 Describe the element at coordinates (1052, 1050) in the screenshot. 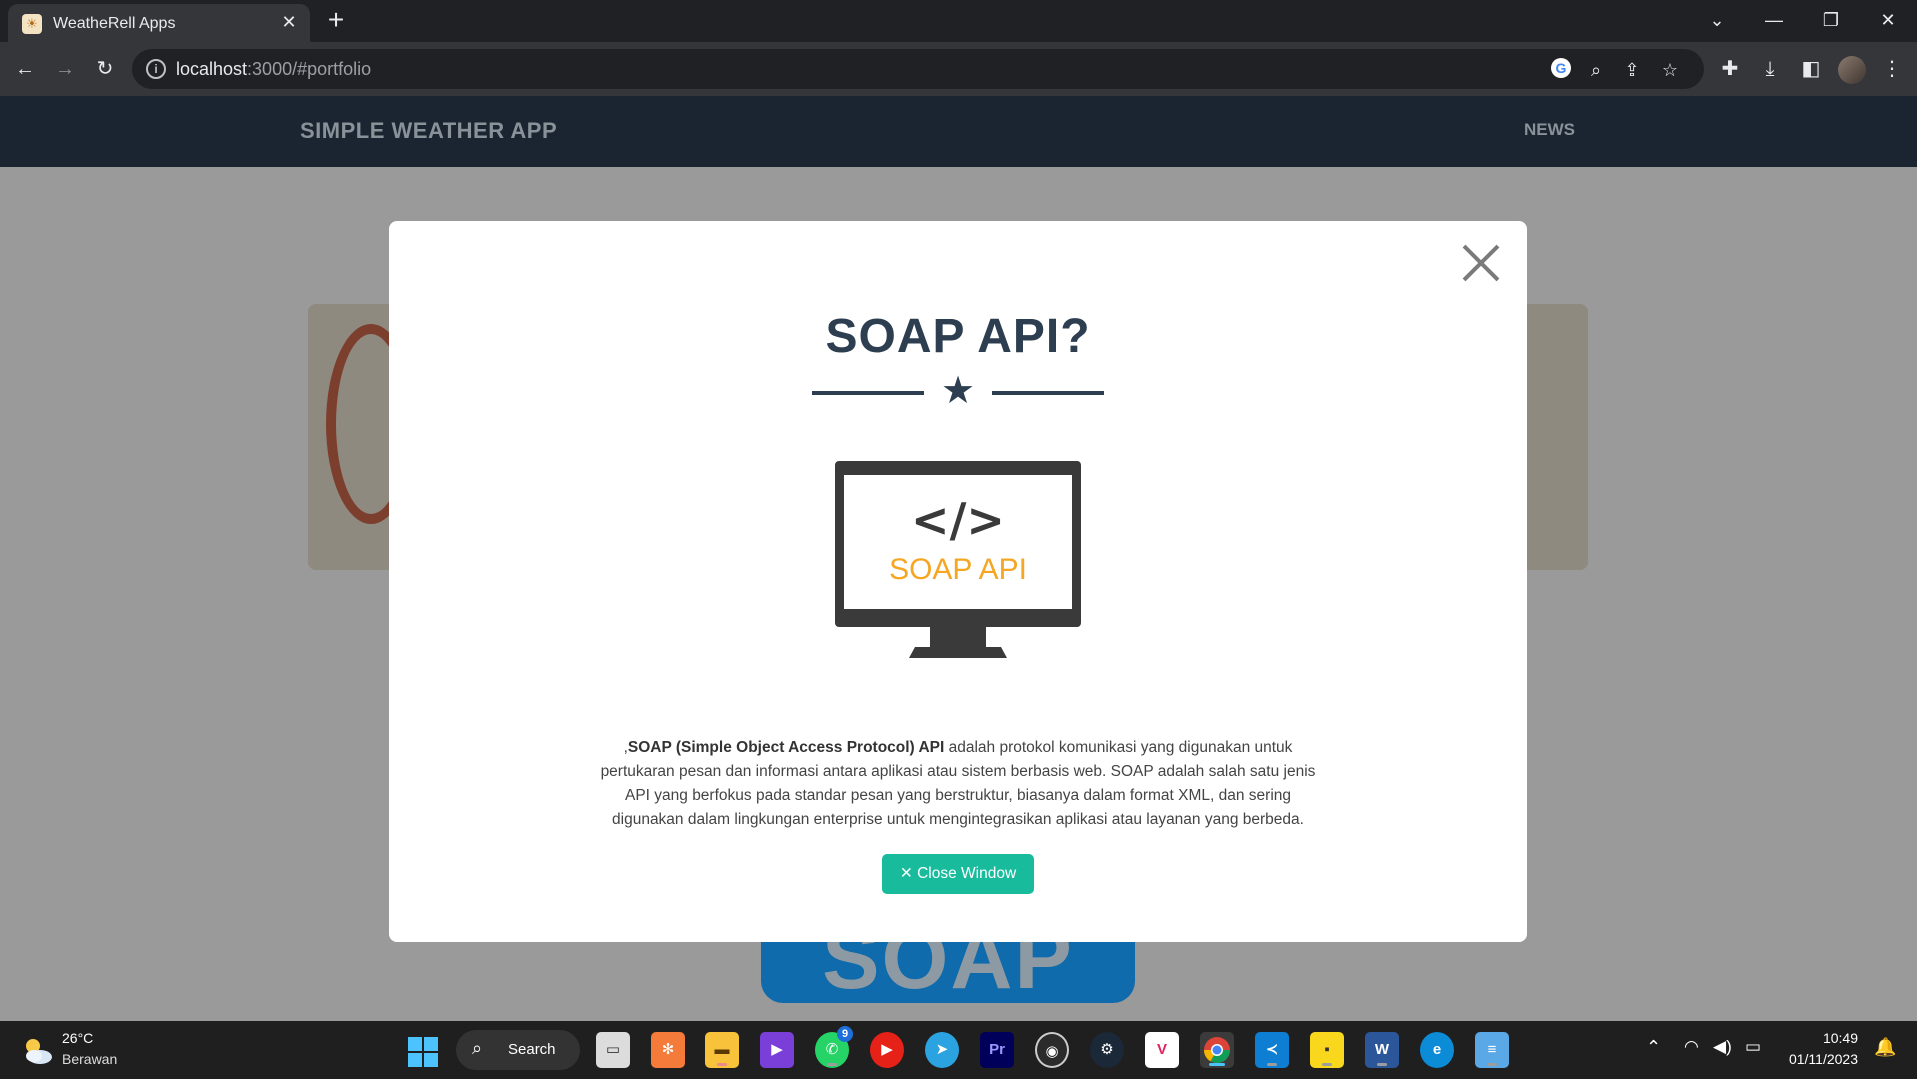

I see `obs-icon: ◉` at that location.